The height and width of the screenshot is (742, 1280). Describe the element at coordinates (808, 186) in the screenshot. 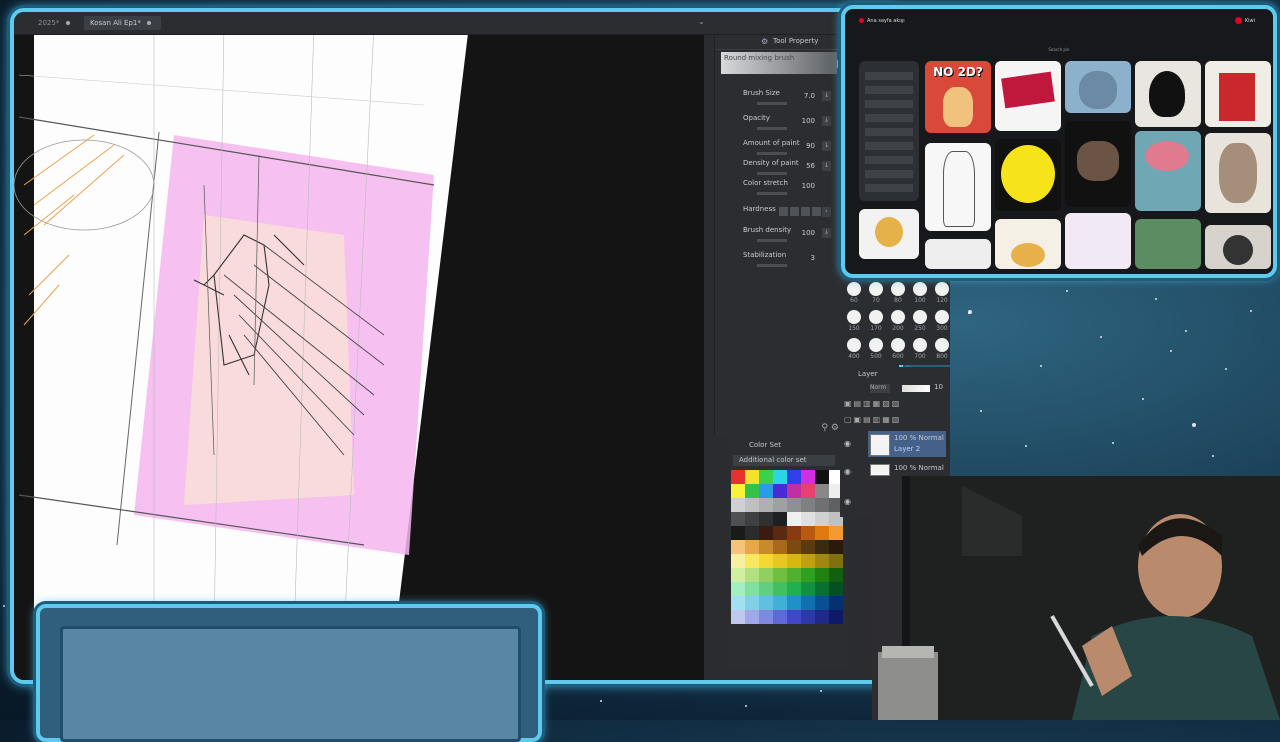

I see `color-stretch-value: 100` at that location.